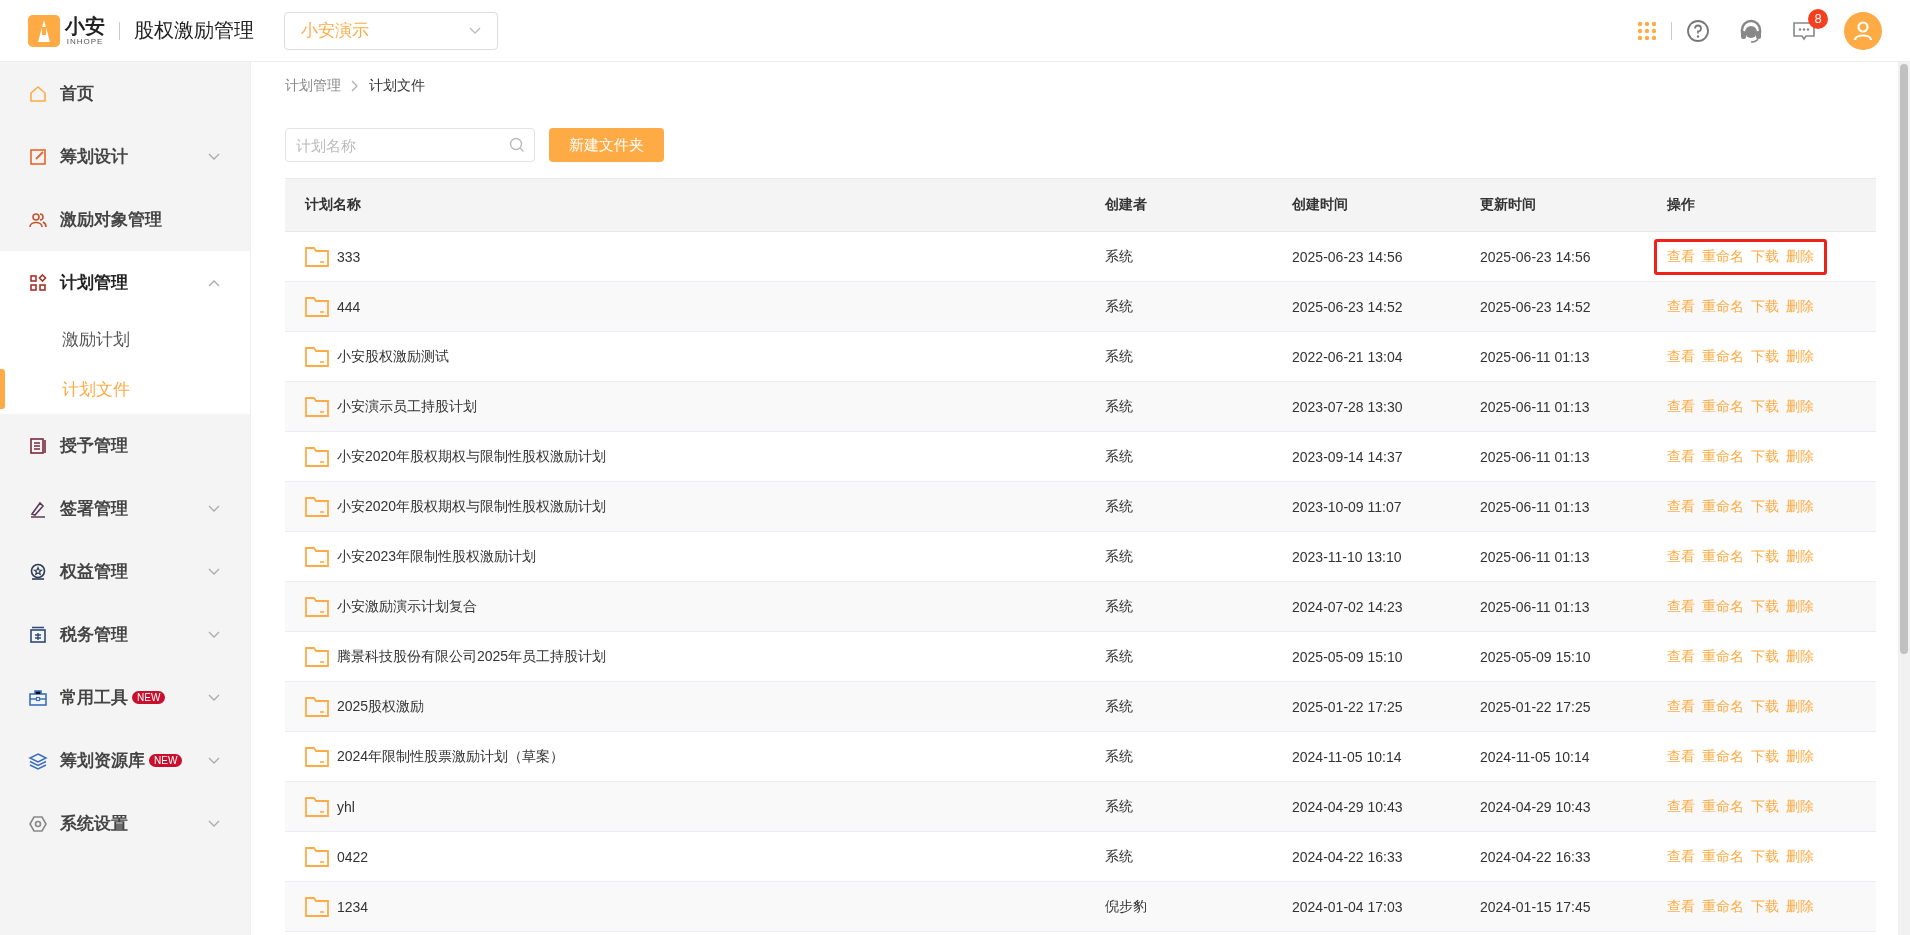 This screenshot has height=935, width=1910. Describe the element at coordinates (353, 906) in the screenshot. I see `folder-name: 1234` at that location.